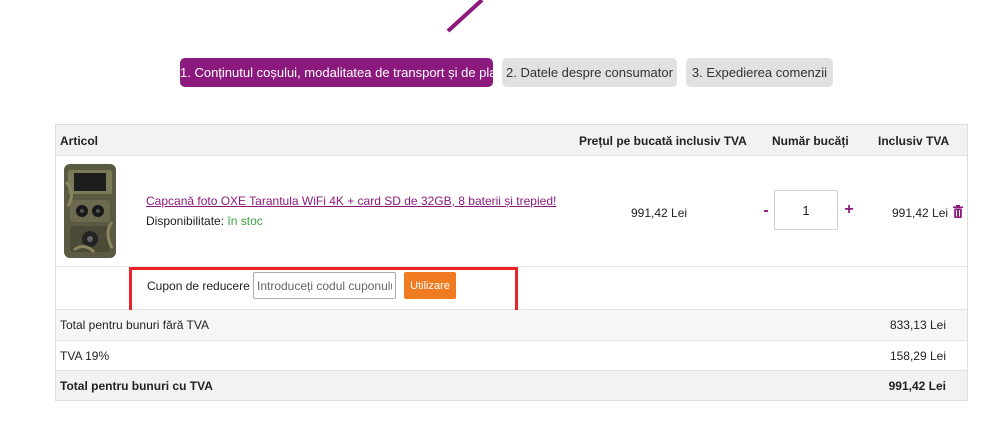  I want to click on unit-price: 991,42 Lei, so click(659, 213).